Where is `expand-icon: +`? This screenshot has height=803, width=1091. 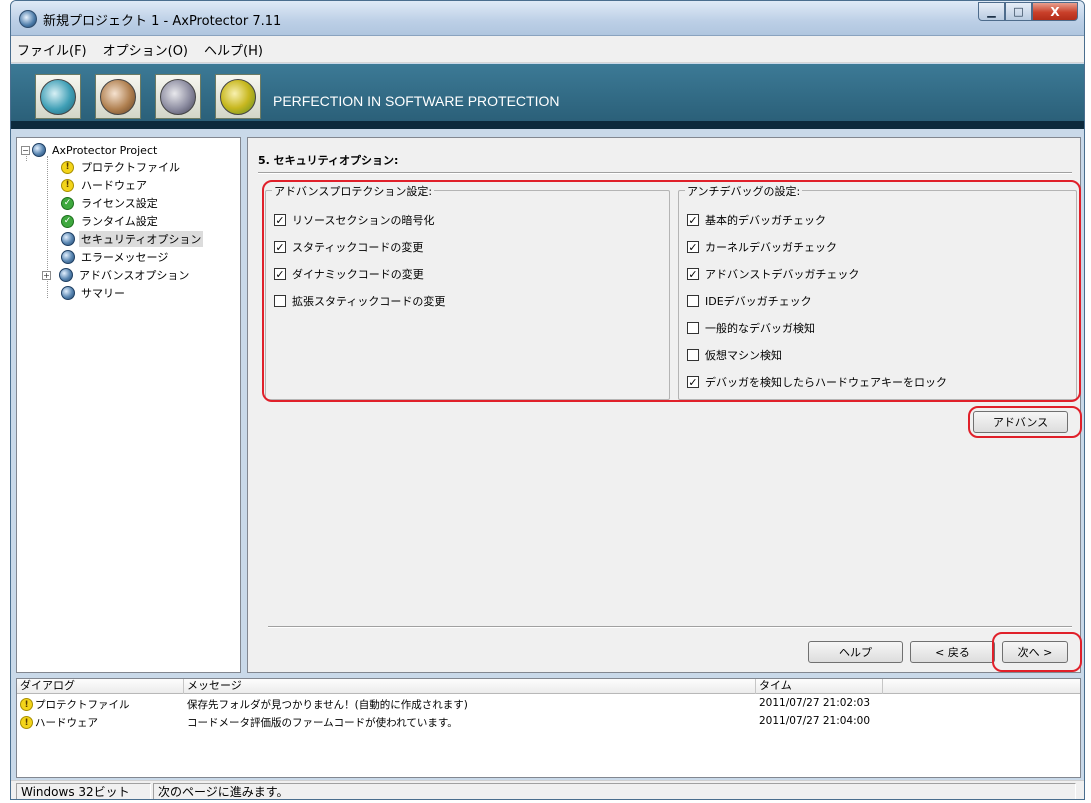 expand-icon: + is located at coordinates (46, 275).